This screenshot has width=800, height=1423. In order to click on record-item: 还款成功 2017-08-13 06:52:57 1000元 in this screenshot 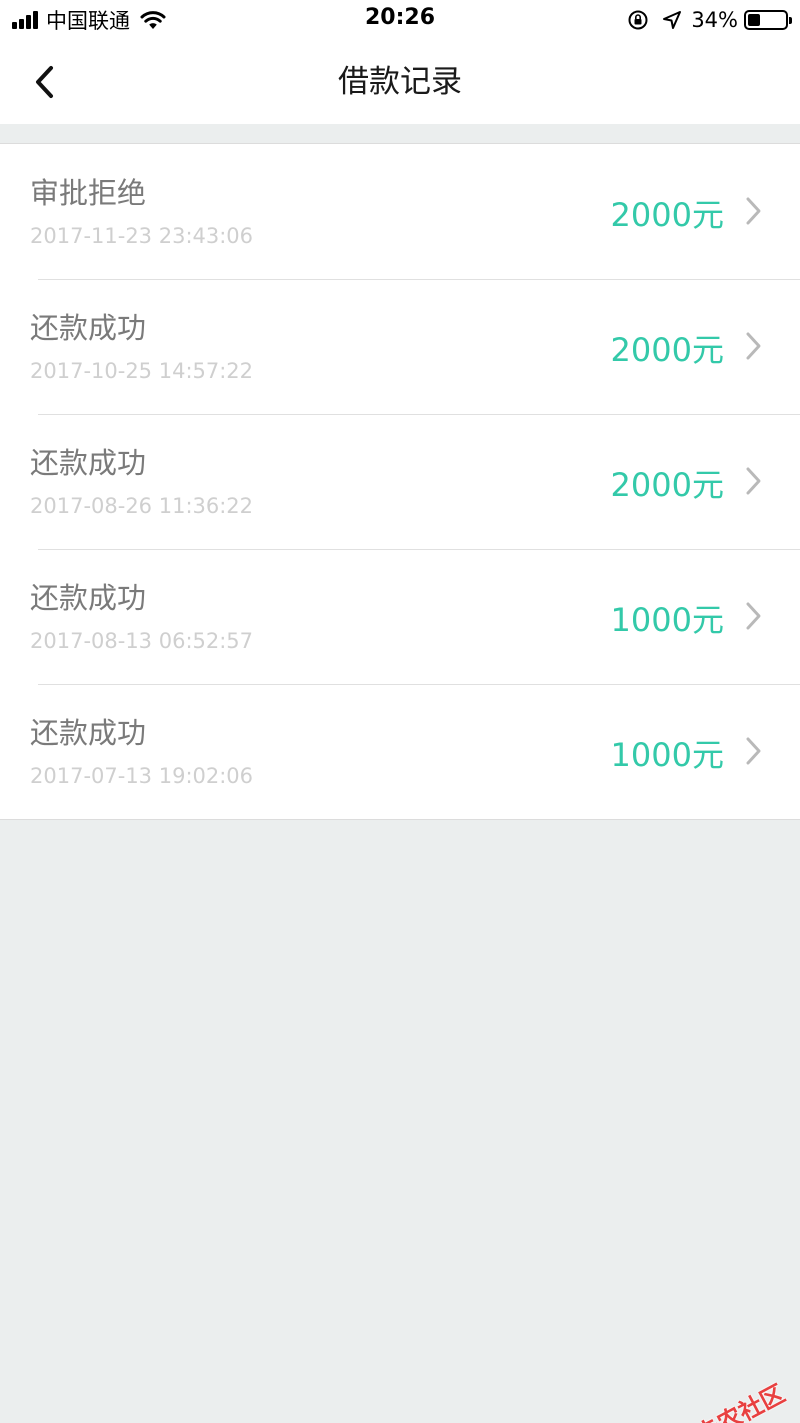, I will do `click(400, 616)`.